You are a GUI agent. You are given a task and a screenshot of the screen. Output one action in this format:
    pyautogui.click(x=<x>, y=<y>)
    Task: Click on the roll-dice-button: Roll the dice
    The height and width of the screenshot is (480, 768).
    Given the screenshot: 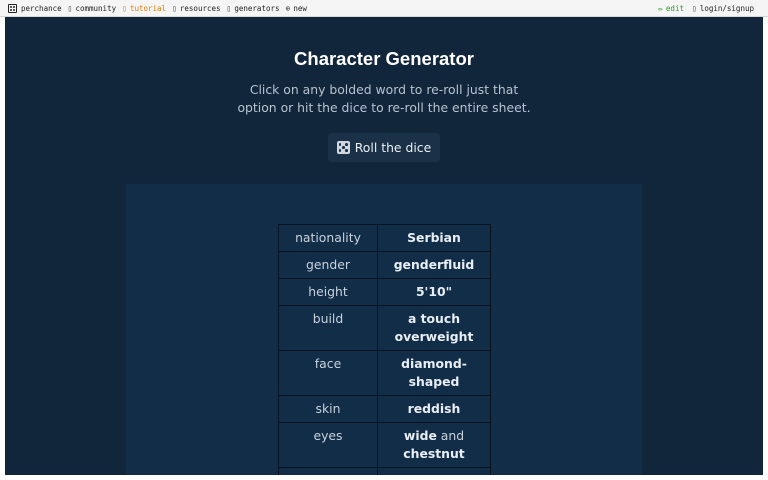 What is the action you would take?
    pyautogui.click(x=384, y=147)
    